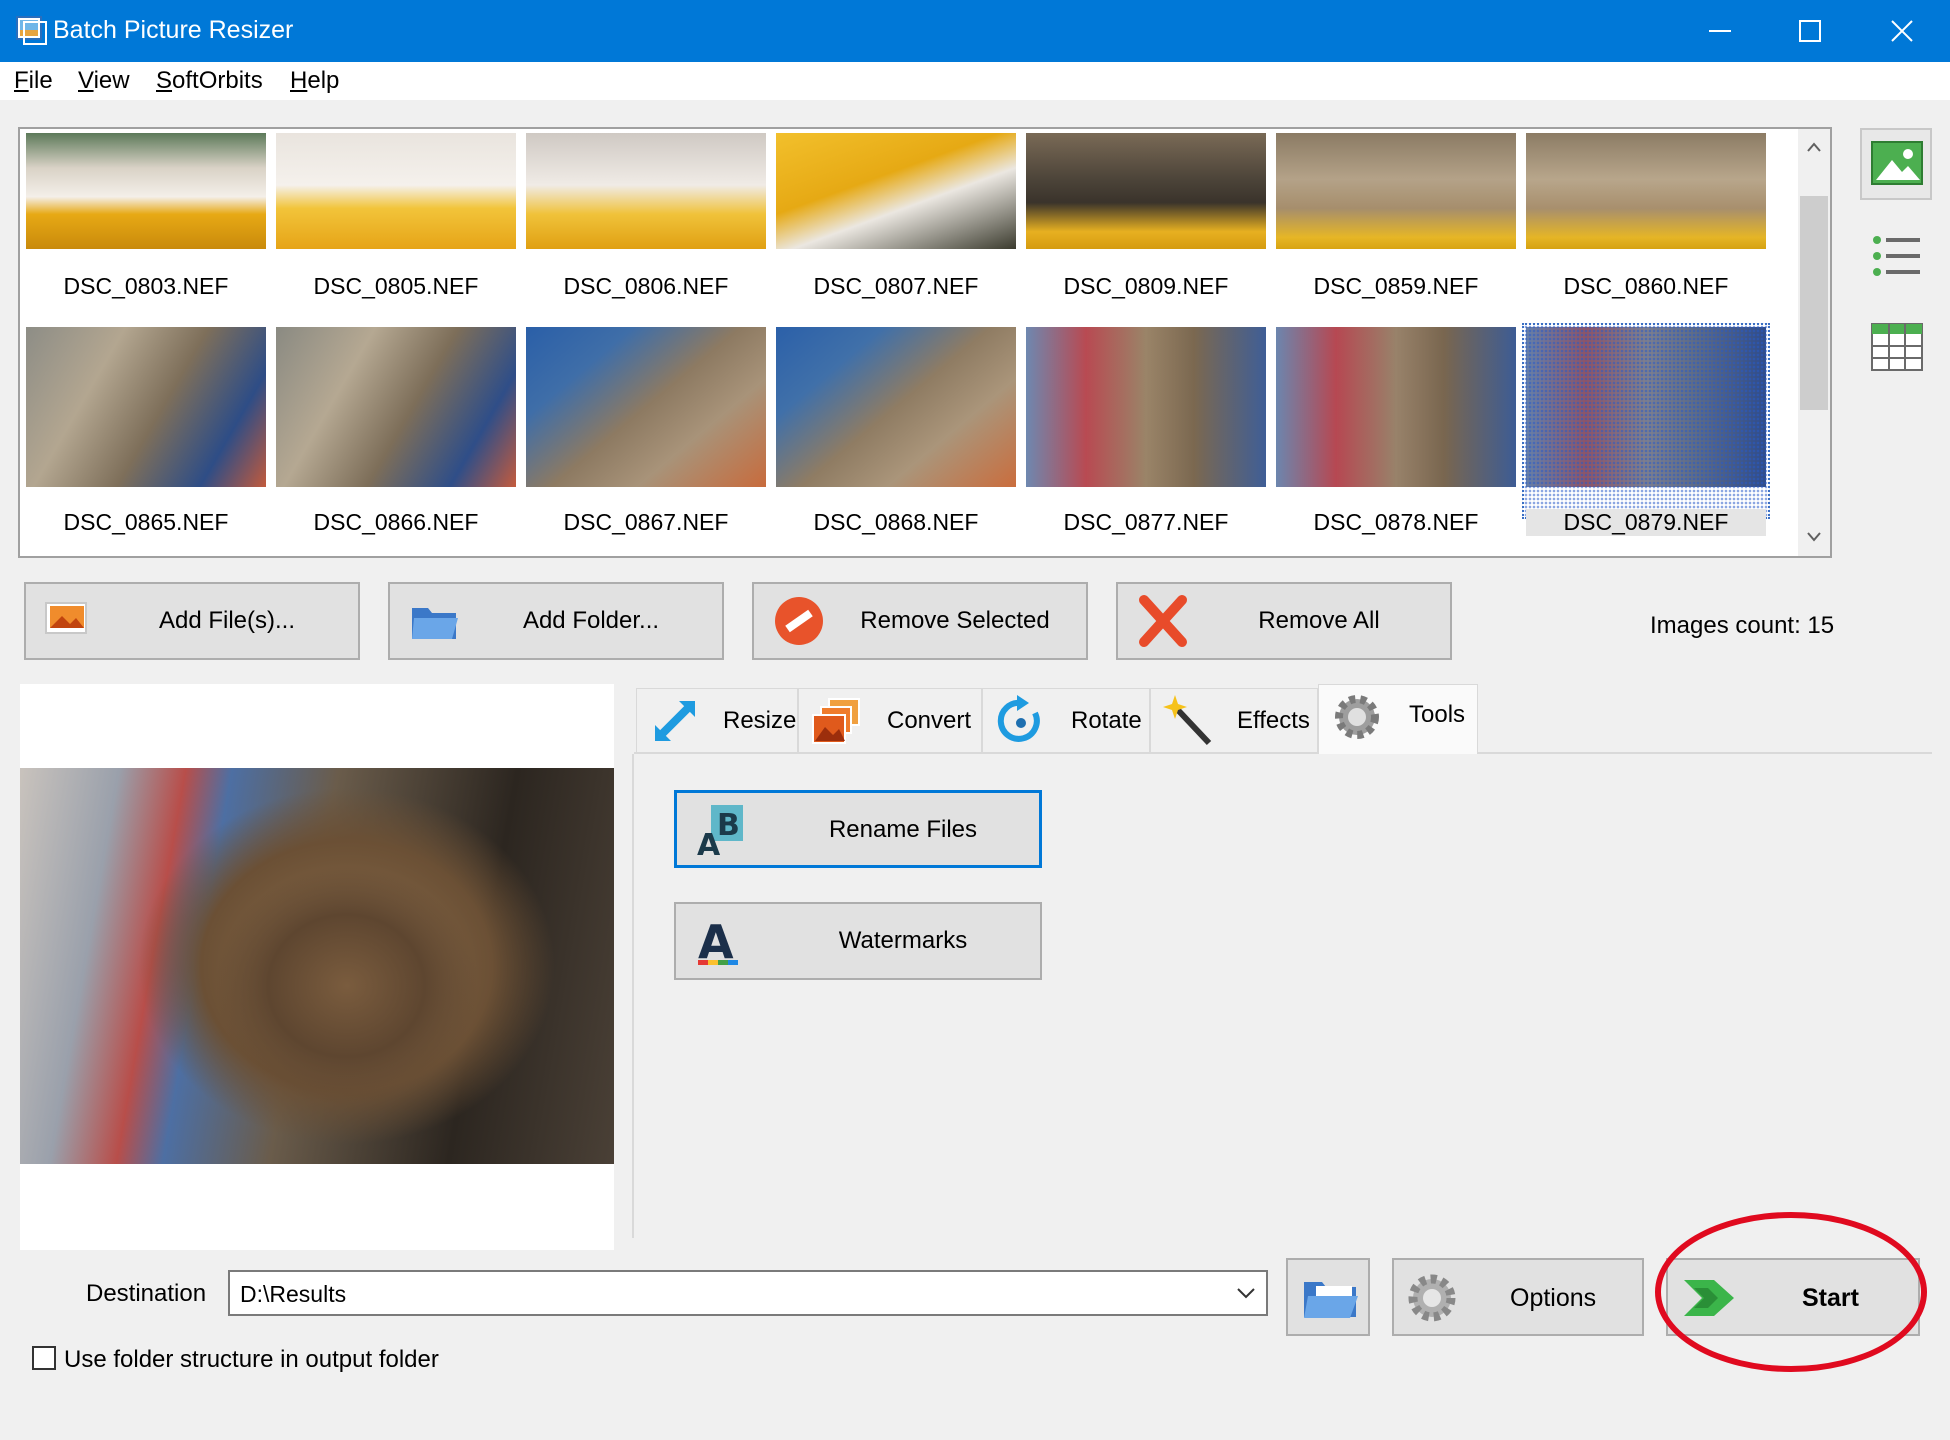 Image resolution: width=1950 pixels, height=1440 pixels. Describe the element at coordinates (903, 940) in the screenshot. I see `watermarks-label: Watermarks` at that location.